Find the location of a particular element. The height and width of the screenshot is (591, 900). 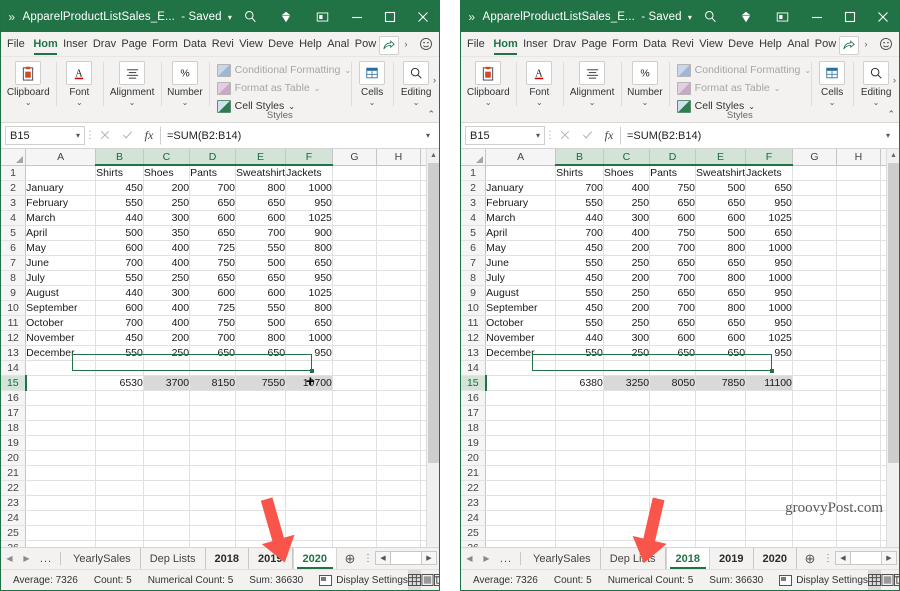

ribbon-tab-insert: Inser is located at coordinates (75, 44).